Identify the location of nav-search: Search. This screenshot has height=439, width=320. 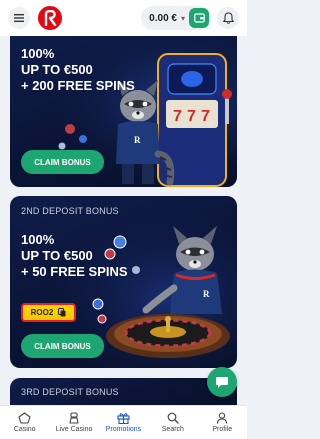
(172, 422).